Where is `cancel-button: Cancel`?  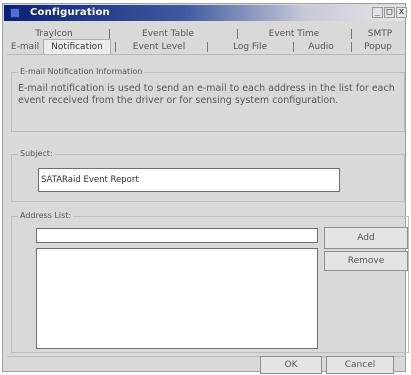
cancel-button: Cancel is located at coordinates (360, 365).